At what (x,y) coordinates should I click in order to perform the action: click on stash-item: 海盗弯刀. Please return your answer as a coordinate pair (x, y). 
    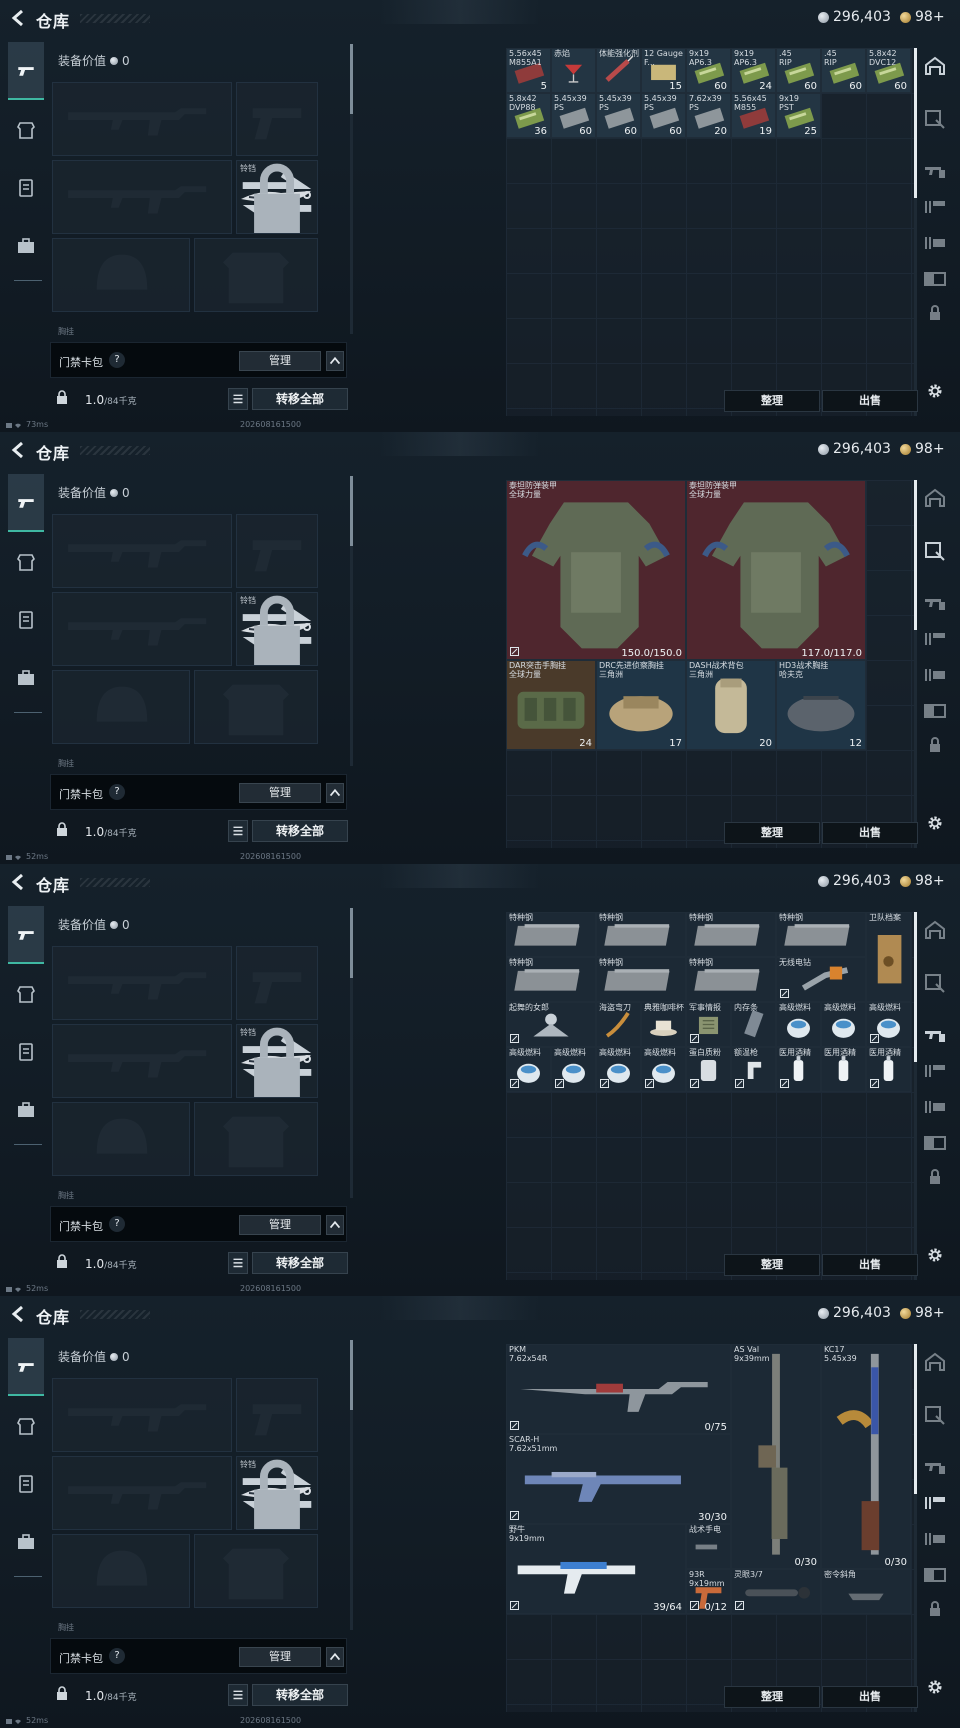
    Looking at the image, I should click on (618, 1024).